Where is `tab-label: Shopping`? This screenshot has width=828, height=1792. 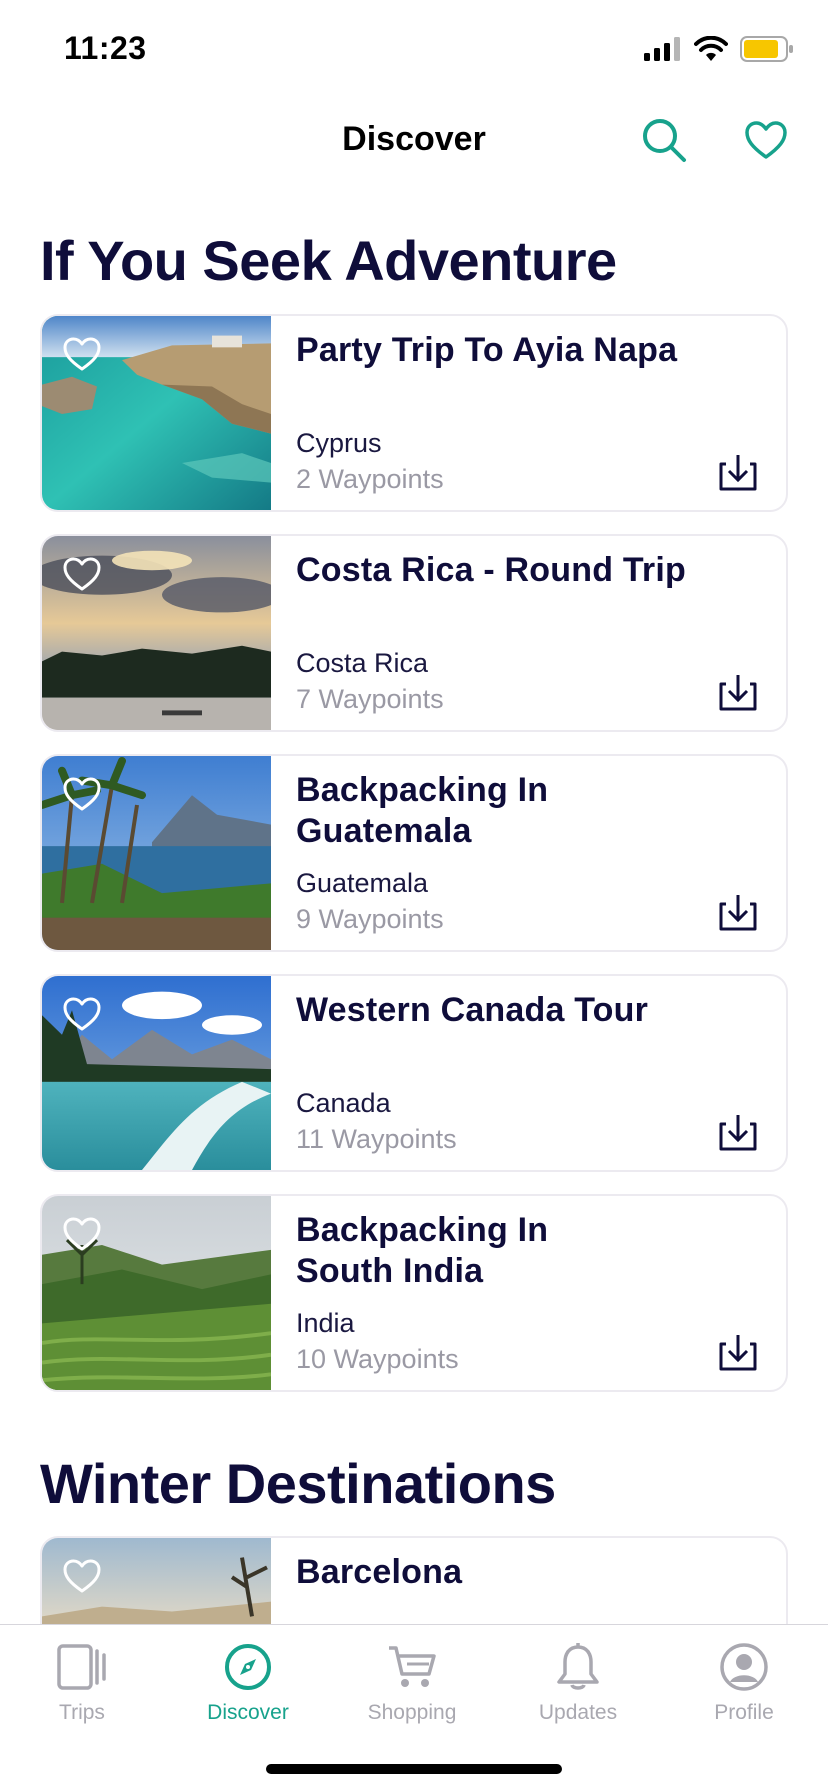 tab-label: Shopping is located at coordinates (412, 1712).